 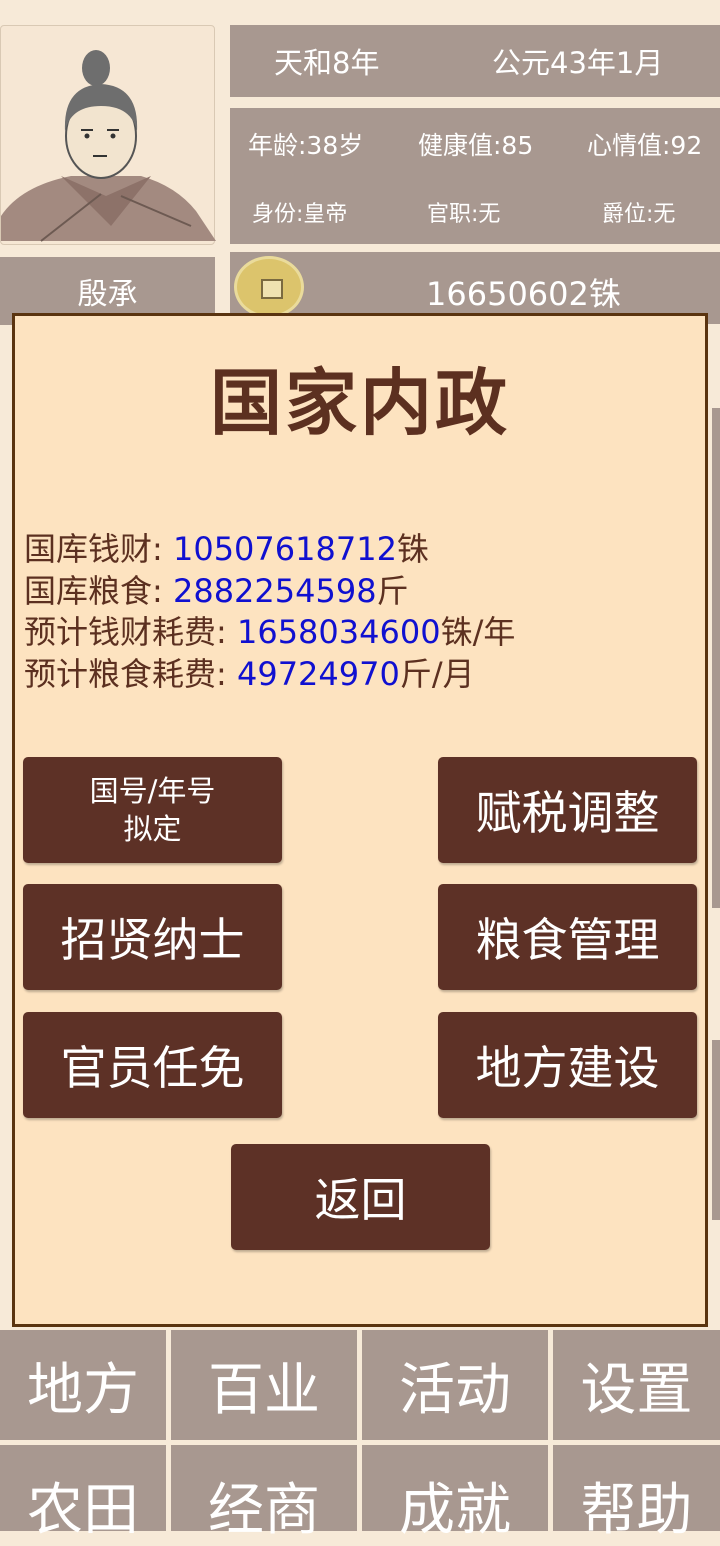 I want to click on date-bar: 天和8年 公元43年1月, so click(x=475, y=61).